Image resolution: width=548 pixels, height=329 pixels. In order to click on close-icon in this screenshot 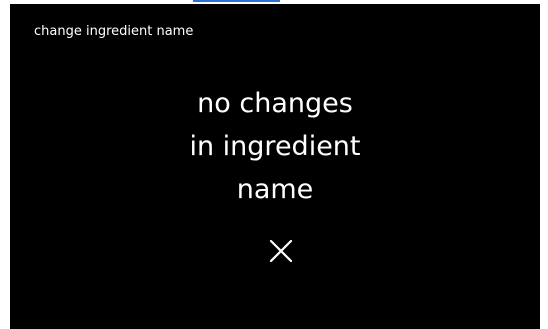, I will do `click(281, 251)`.